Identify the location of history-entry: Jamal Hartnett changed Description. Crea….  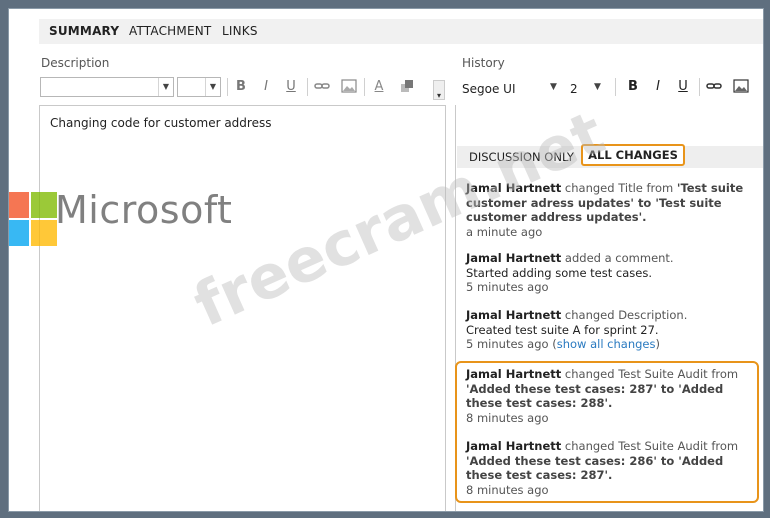
(612, 330).